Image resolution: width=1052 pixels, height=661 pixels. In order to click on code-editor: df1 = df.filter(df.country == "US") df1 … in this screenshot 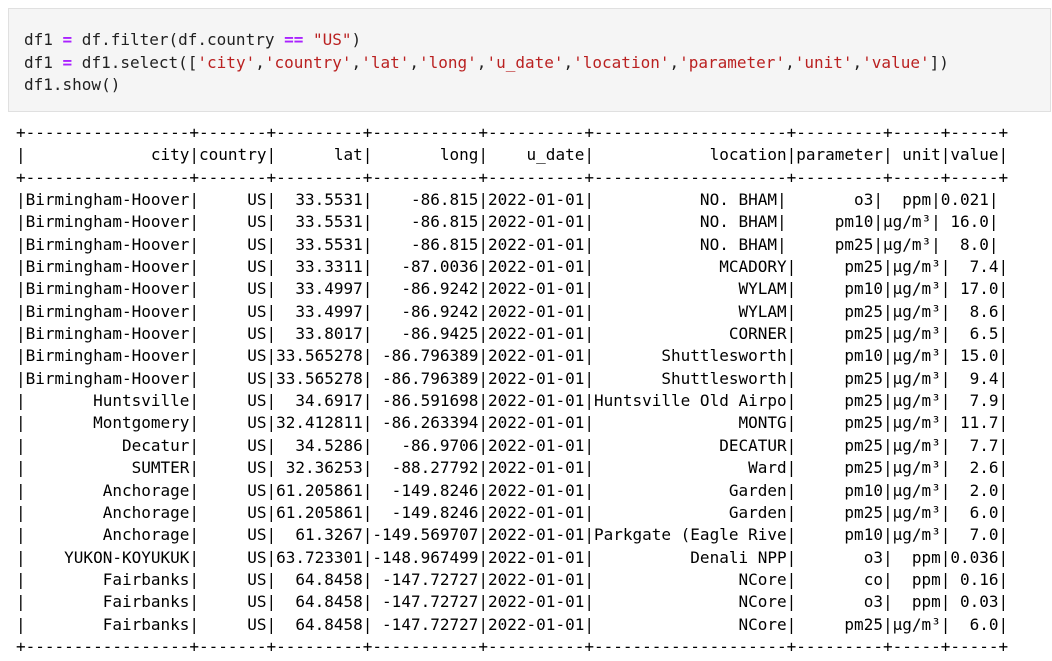, I will do `click(486, 63)`.